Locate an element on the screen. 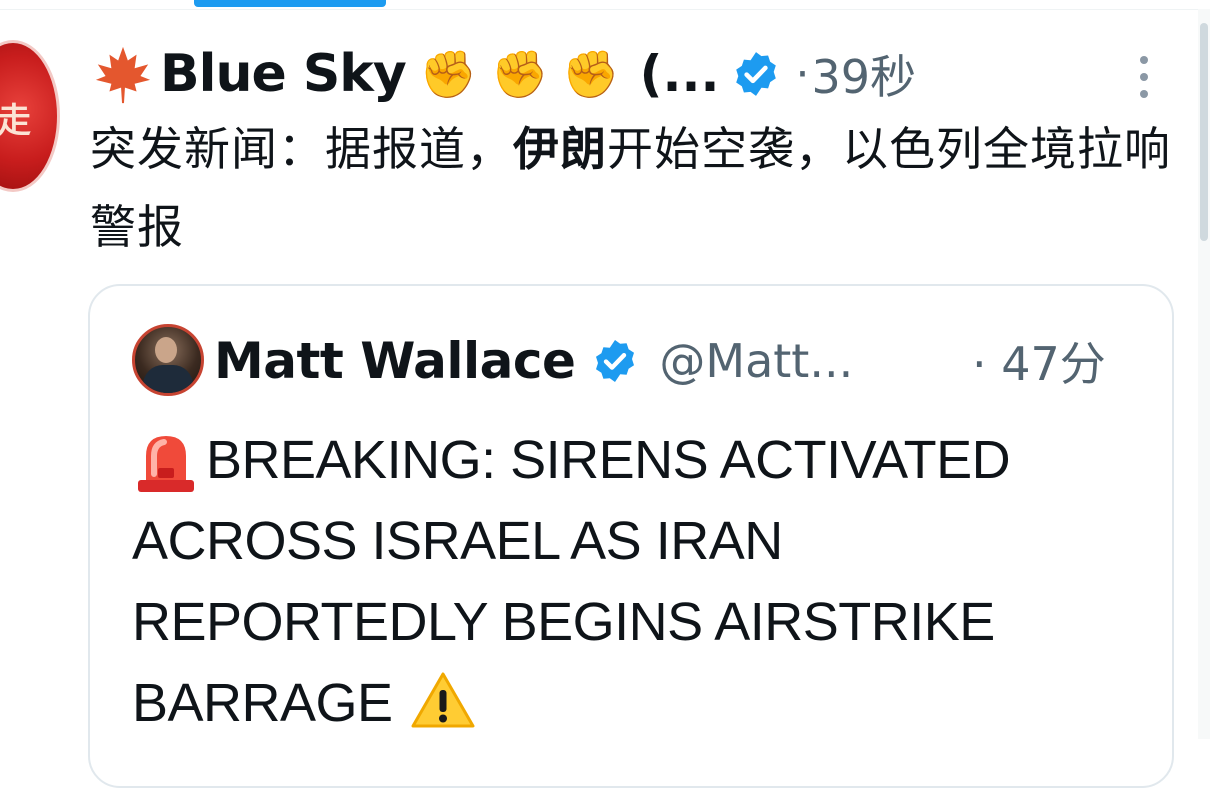 The height and width of the screenshot is (788, 1210). post-text-bold: 伊朗 is located at coordinates (560, 149).